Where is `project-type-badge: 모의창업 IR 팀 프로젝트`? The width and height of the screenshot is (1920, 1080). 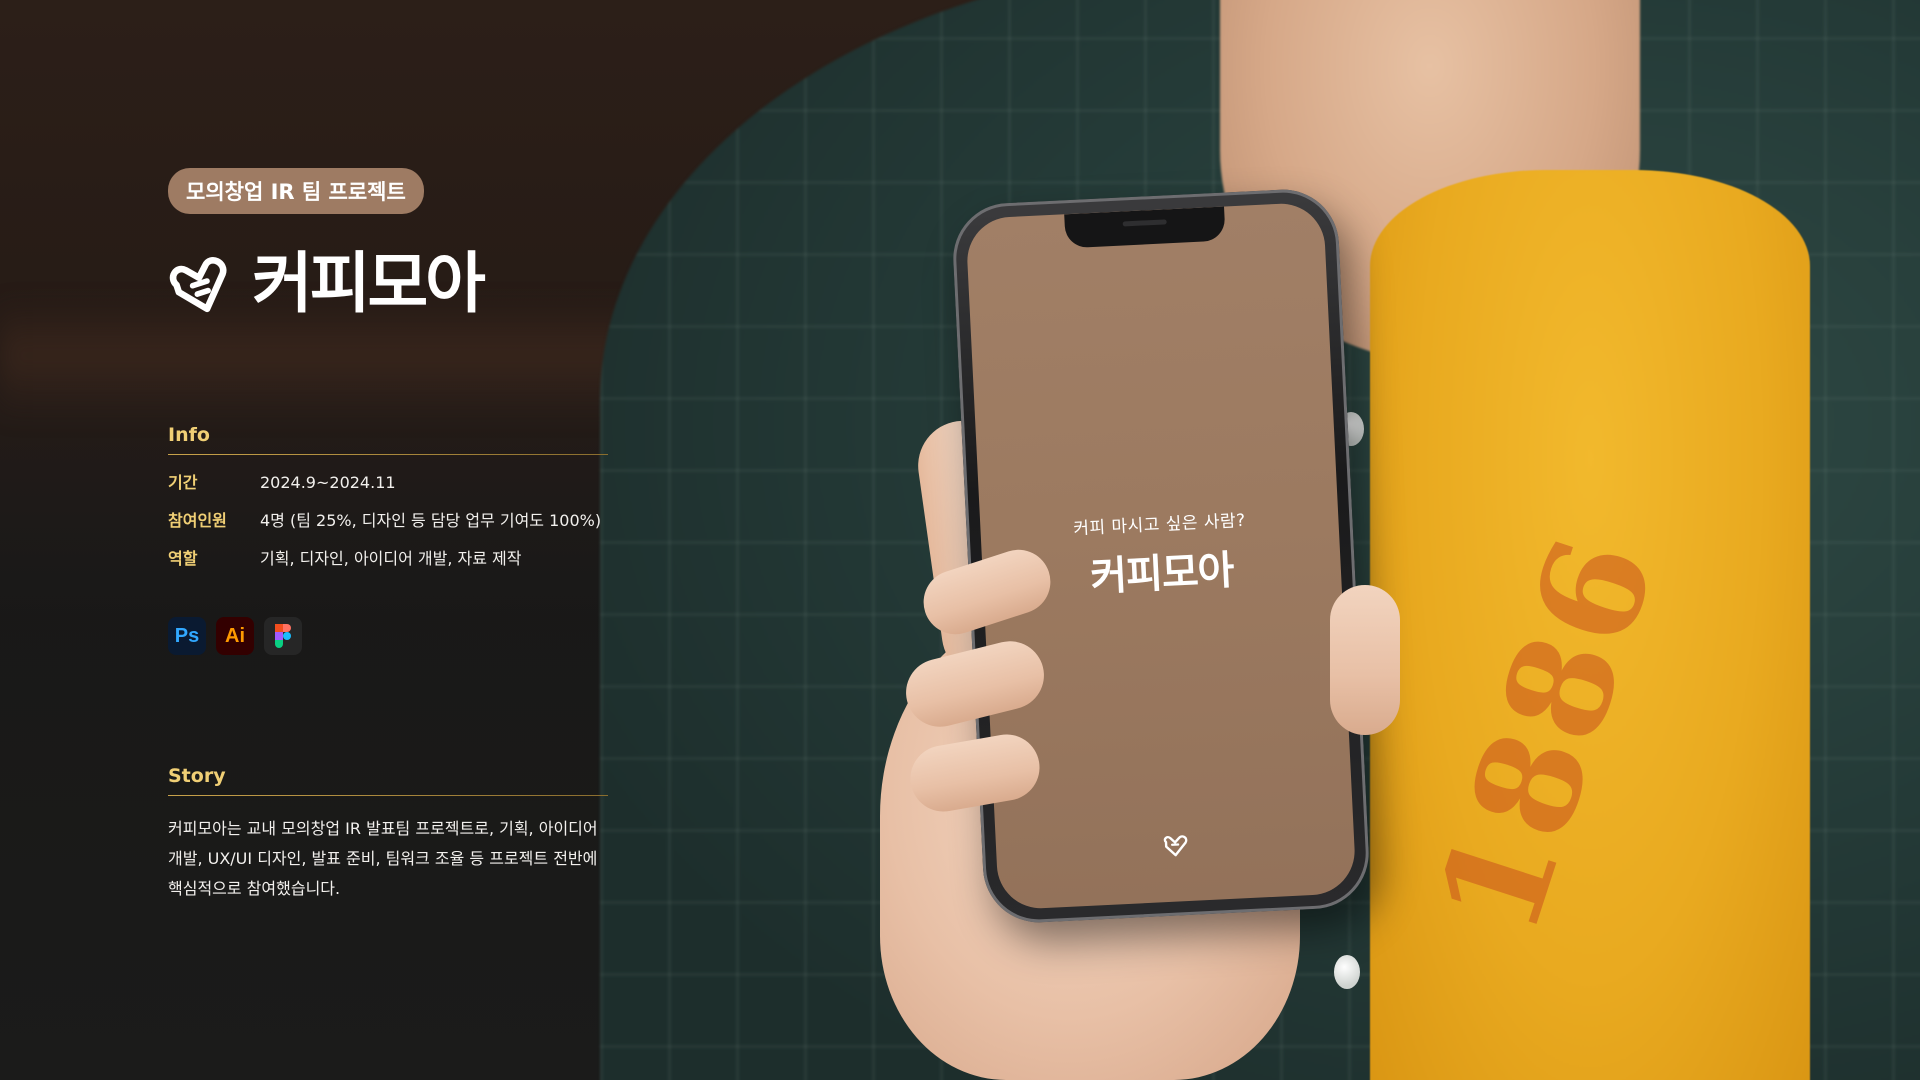 project-type-badge: 모의창업 IR 팀 프로젝트 is located at coordinates (296, 191).